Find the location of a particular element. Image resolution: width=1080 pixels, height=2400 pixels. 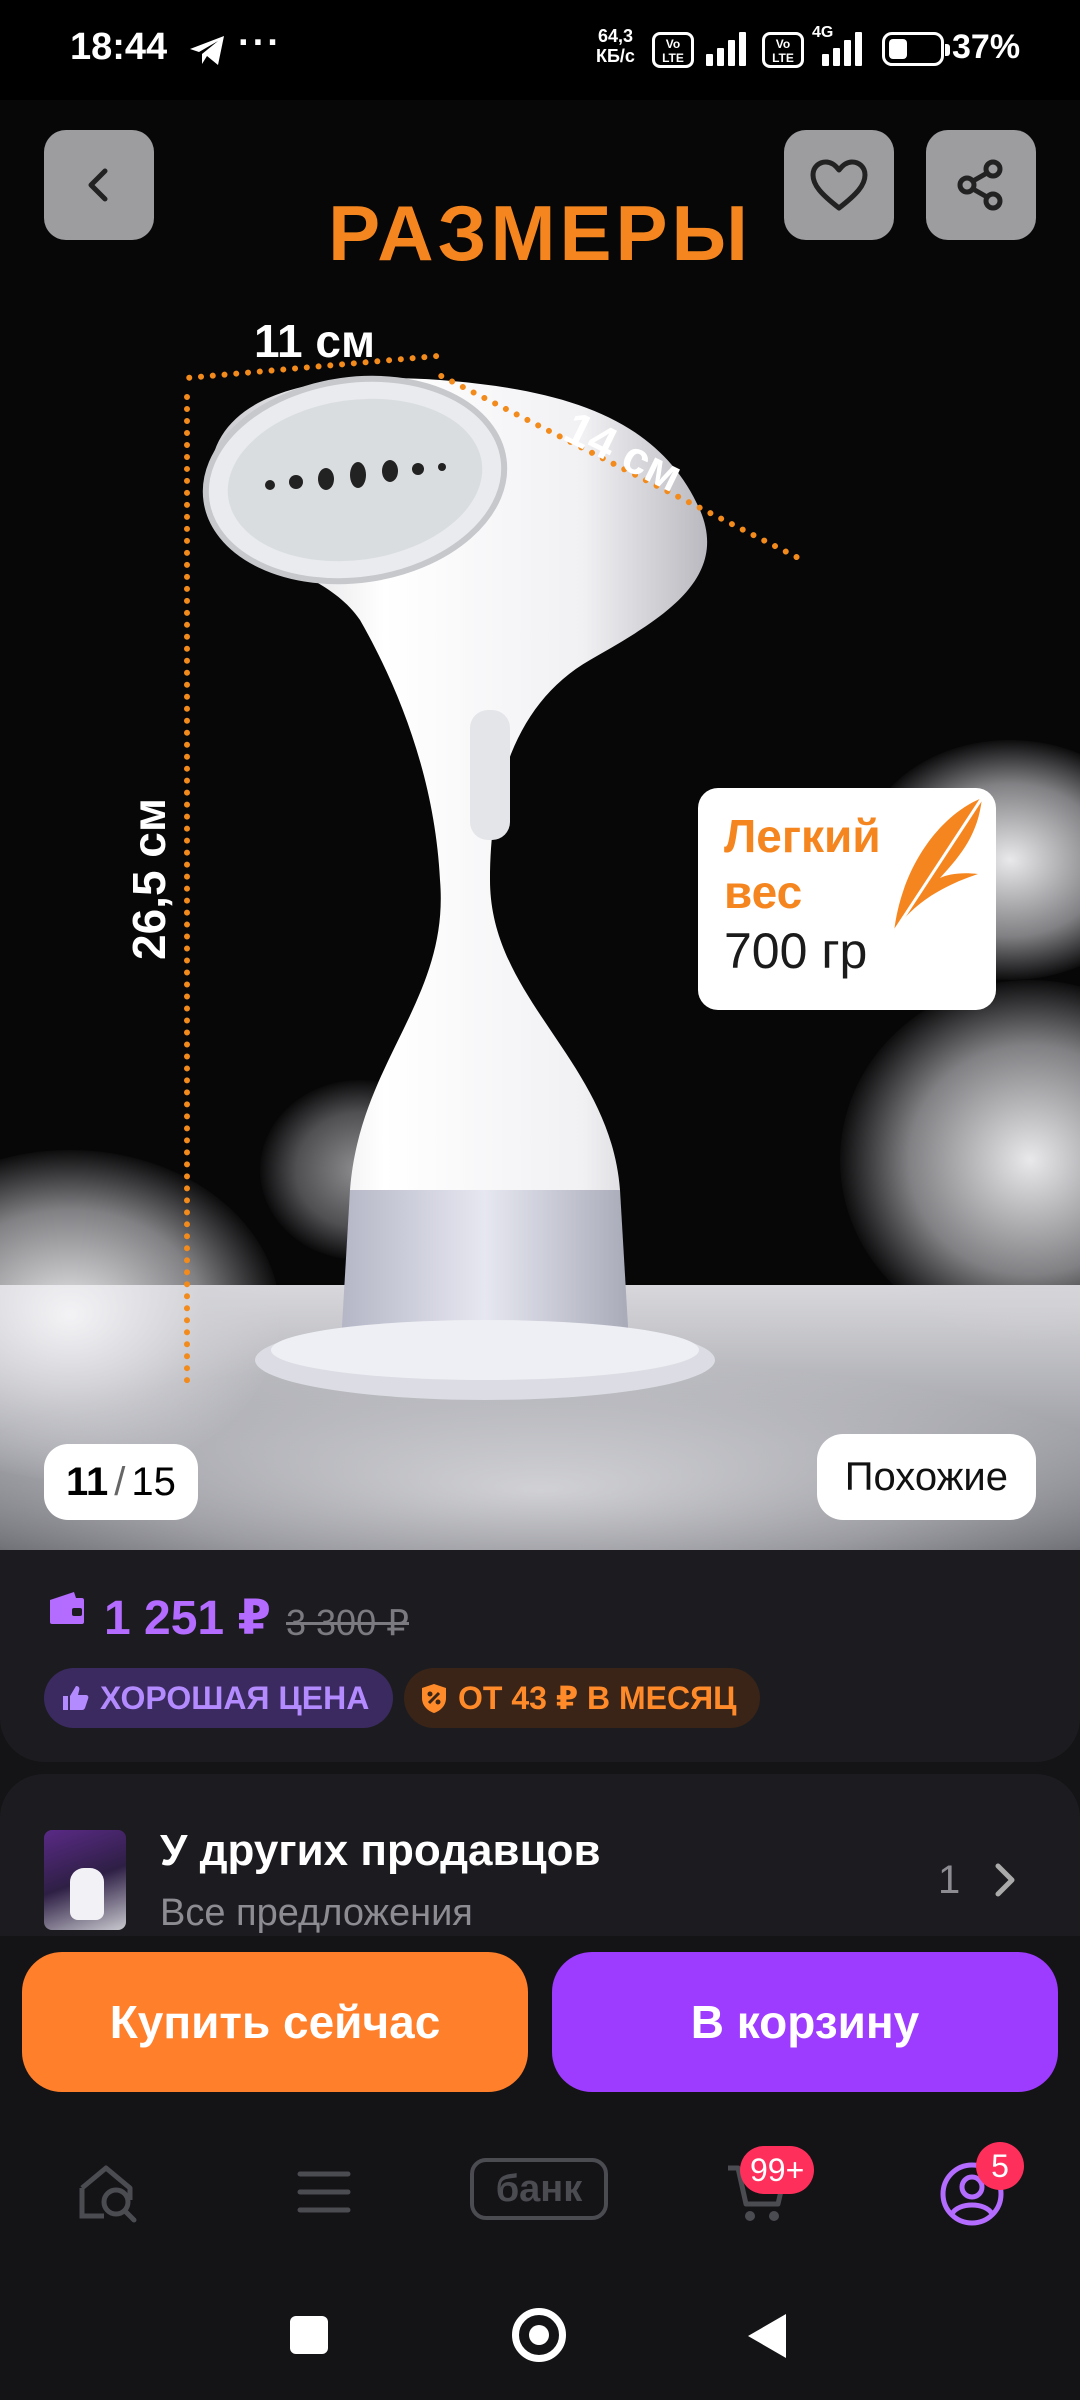

system-navigation-bar is located at coordinates (540, 2339).